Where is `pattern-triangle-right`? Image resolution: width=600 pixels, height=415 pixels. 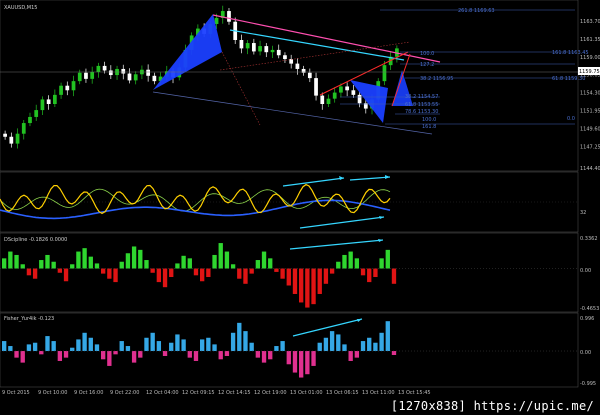 pattern-triangle-right is located at coordinates (369, 101).